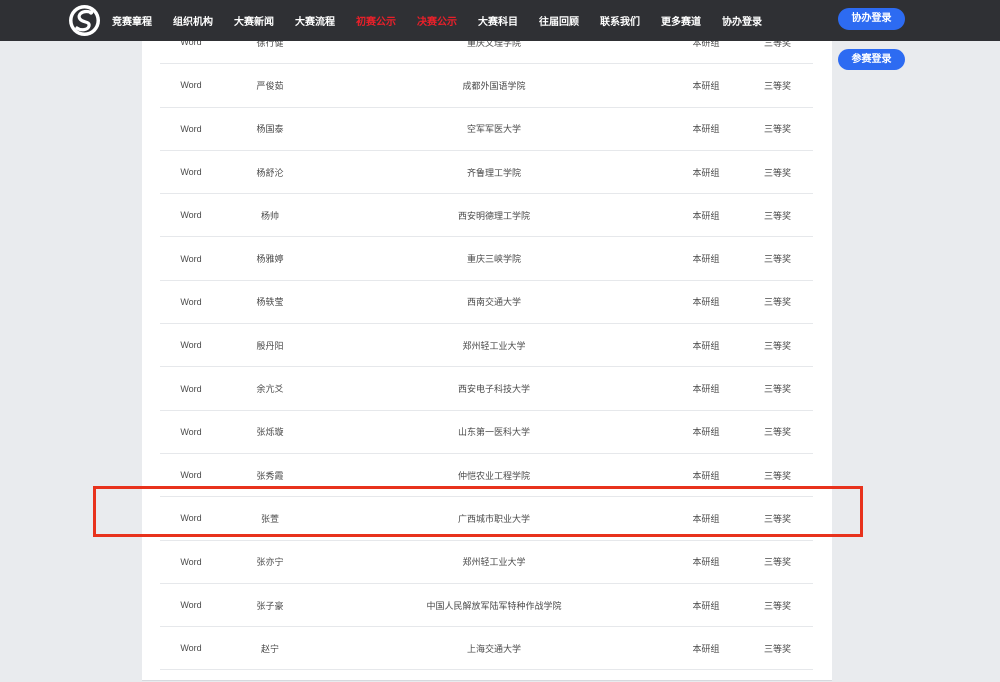 The height and width of the screenshot is (682, 1000). I want to click on nav-item-history: 往届回顾, so click(559, 20).